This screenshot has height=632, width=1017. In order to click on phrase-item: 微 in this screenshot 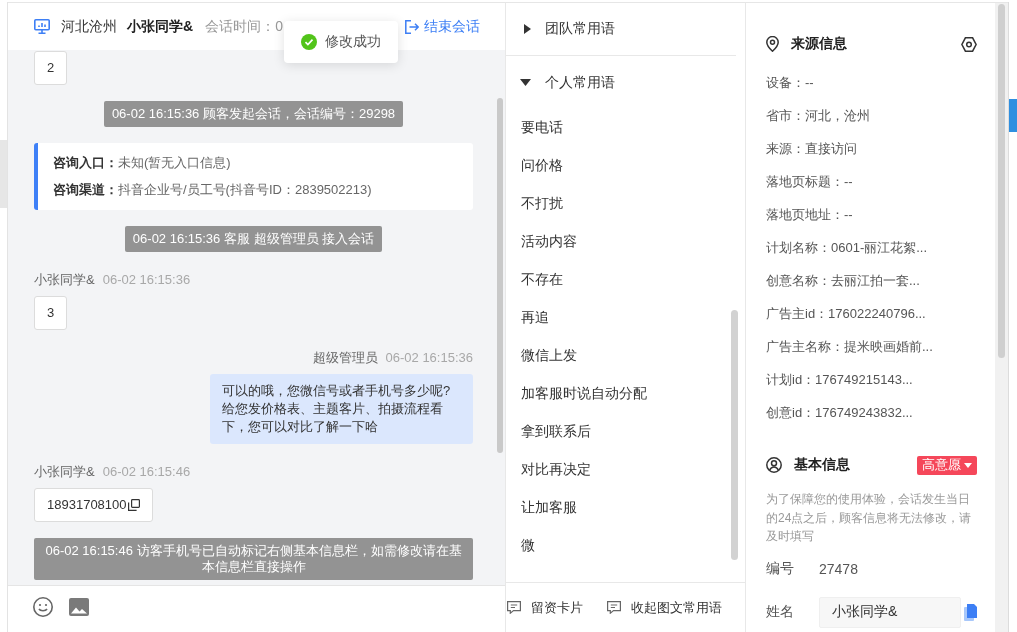, I will do `click(520, 546)`.